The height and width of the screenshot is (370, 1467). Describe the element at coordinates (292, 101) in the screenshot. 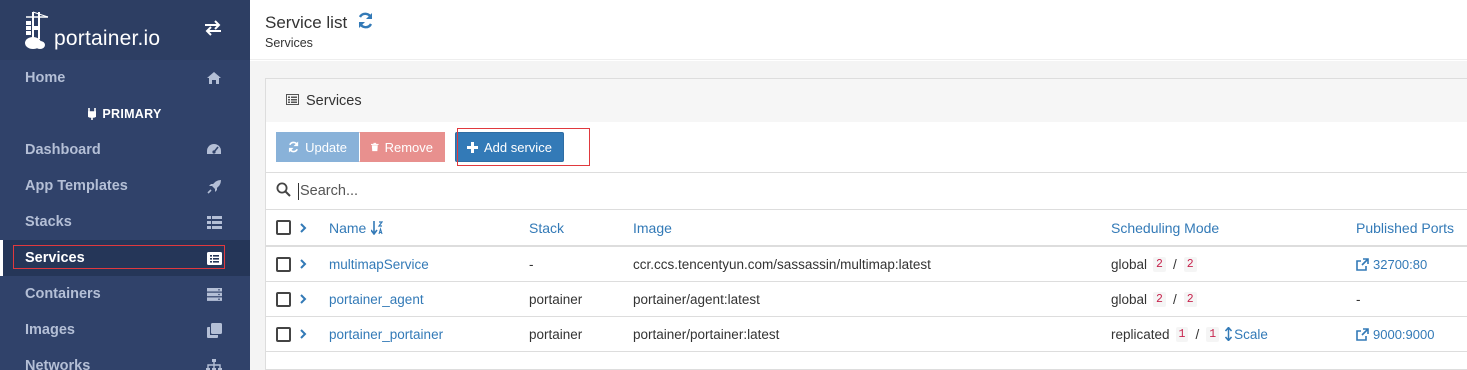

I see `table-icon` at that location.